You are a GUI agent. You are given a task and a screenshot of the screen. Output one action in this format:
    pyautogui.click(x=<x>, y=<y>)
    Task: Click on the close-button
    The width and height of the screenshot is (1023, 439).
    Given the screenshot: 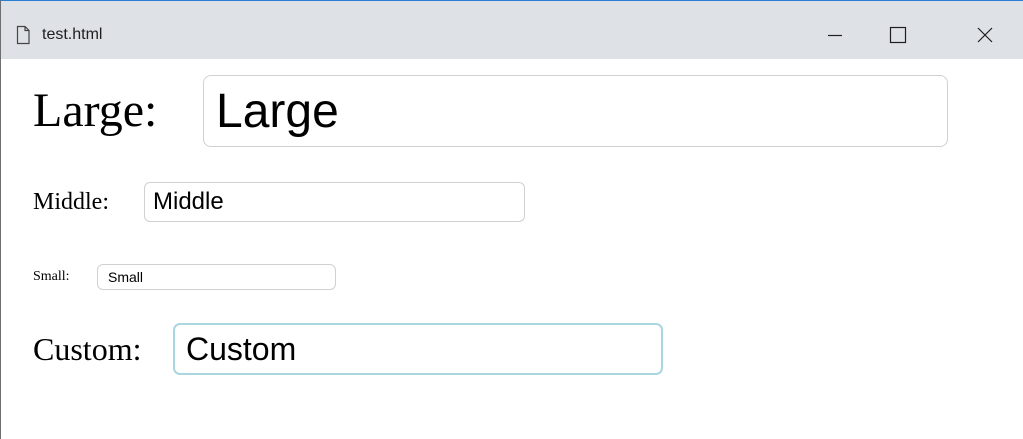 What is the action you would take?
    pyautogui.click(x=985, y=35)
    